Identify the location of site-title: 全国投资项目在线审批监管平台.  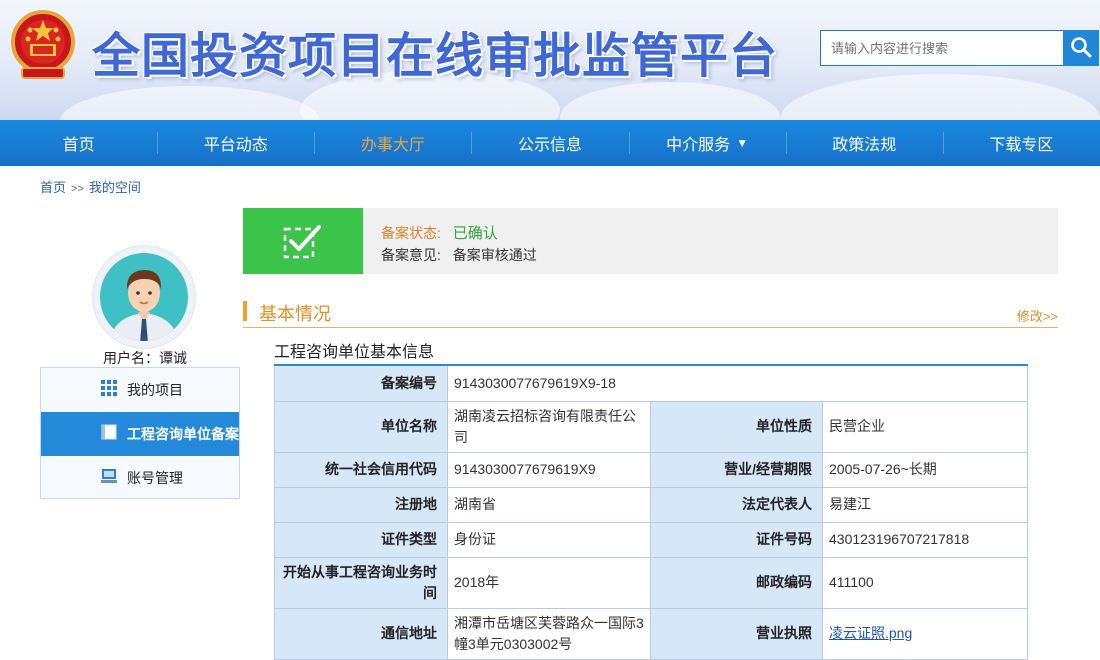
(435, 56).